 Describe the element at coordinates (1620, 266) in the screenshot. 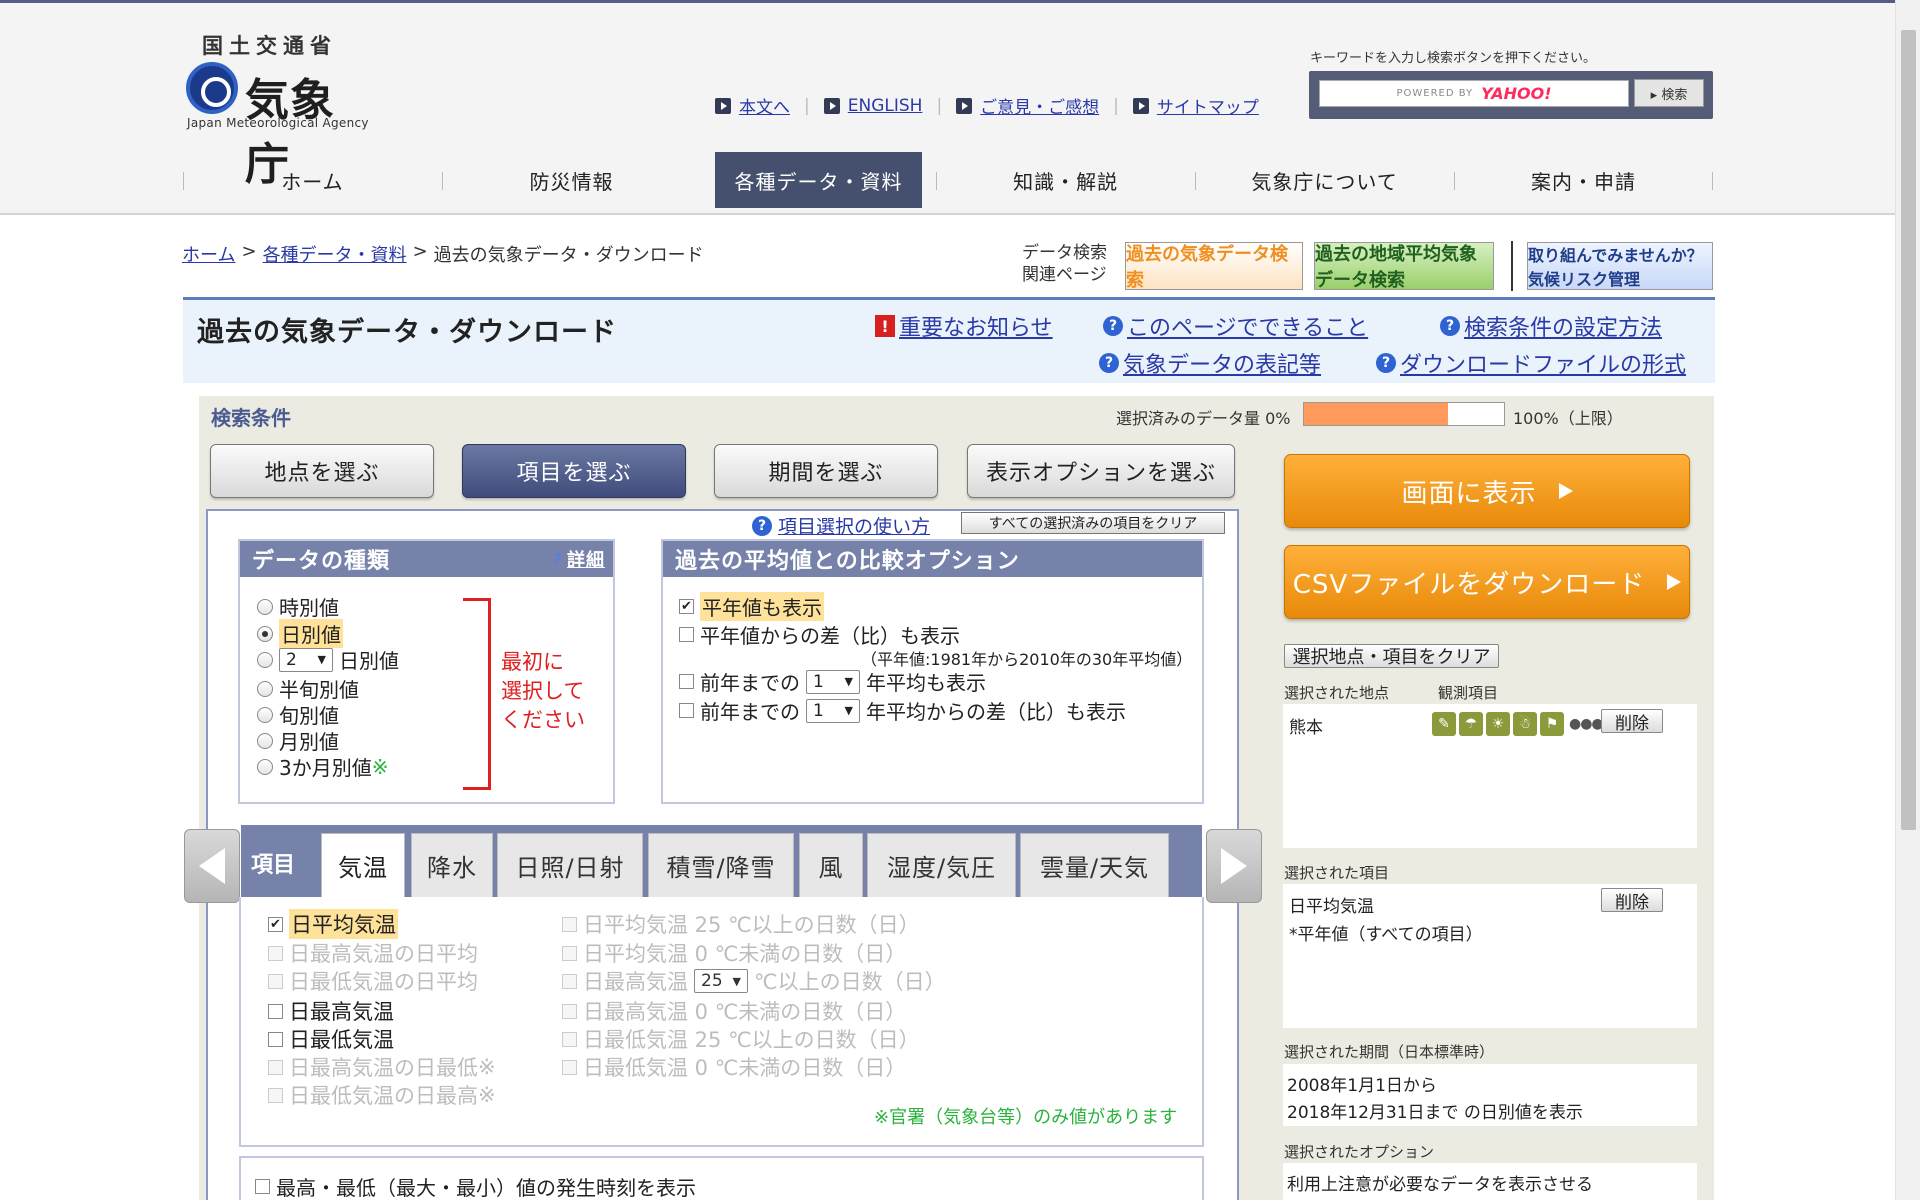

I see `climate-risk-banner: 取り組んでみませんか？気候リスク管理` at that location.